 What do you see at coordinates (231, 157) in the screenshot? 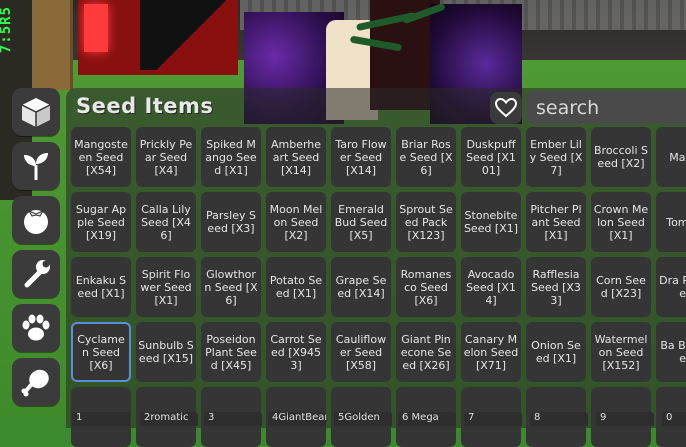
I see `seed-item-cell: Spiked Mango Seed [X1]` at bounding box center [231, 157].